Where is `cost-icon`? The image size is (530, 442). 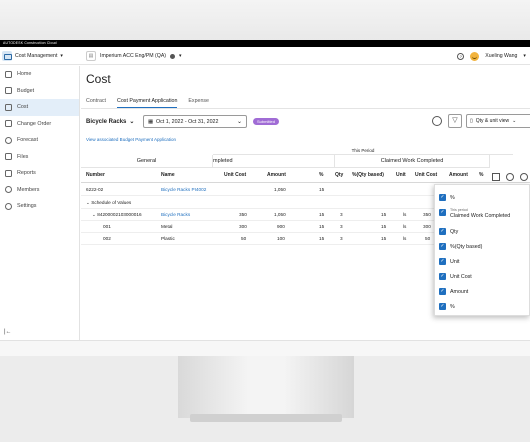 cost-icon is located at coordinates (8, 107).